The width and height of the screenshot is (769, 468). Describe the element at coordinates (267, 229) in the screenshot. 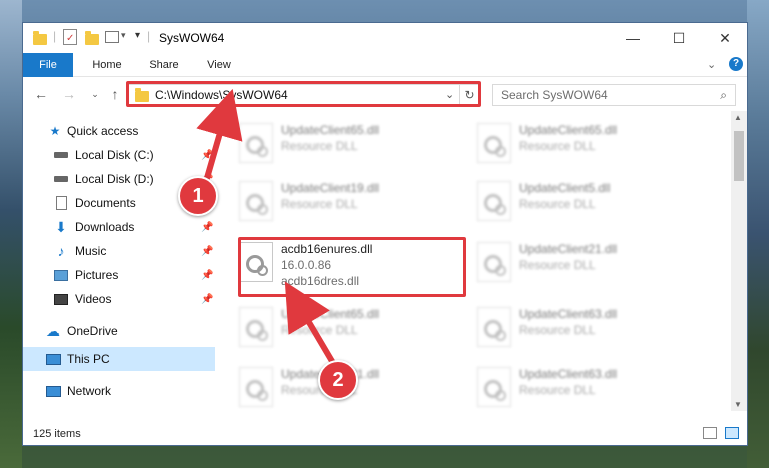

I see `annotation-arrows` at that location.